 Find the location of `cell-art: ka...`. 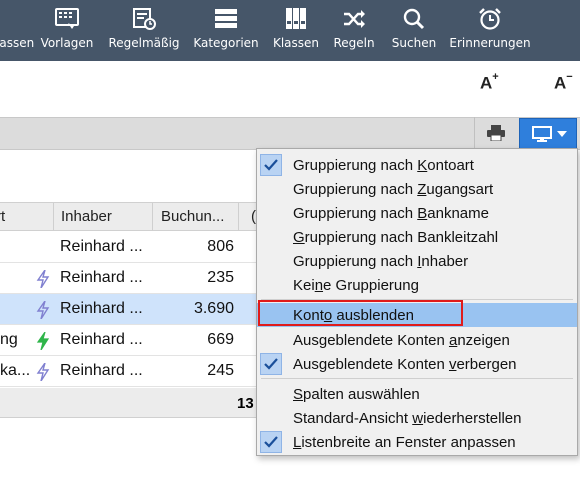

cell-art: ka... is located at coordinates (15, 370).